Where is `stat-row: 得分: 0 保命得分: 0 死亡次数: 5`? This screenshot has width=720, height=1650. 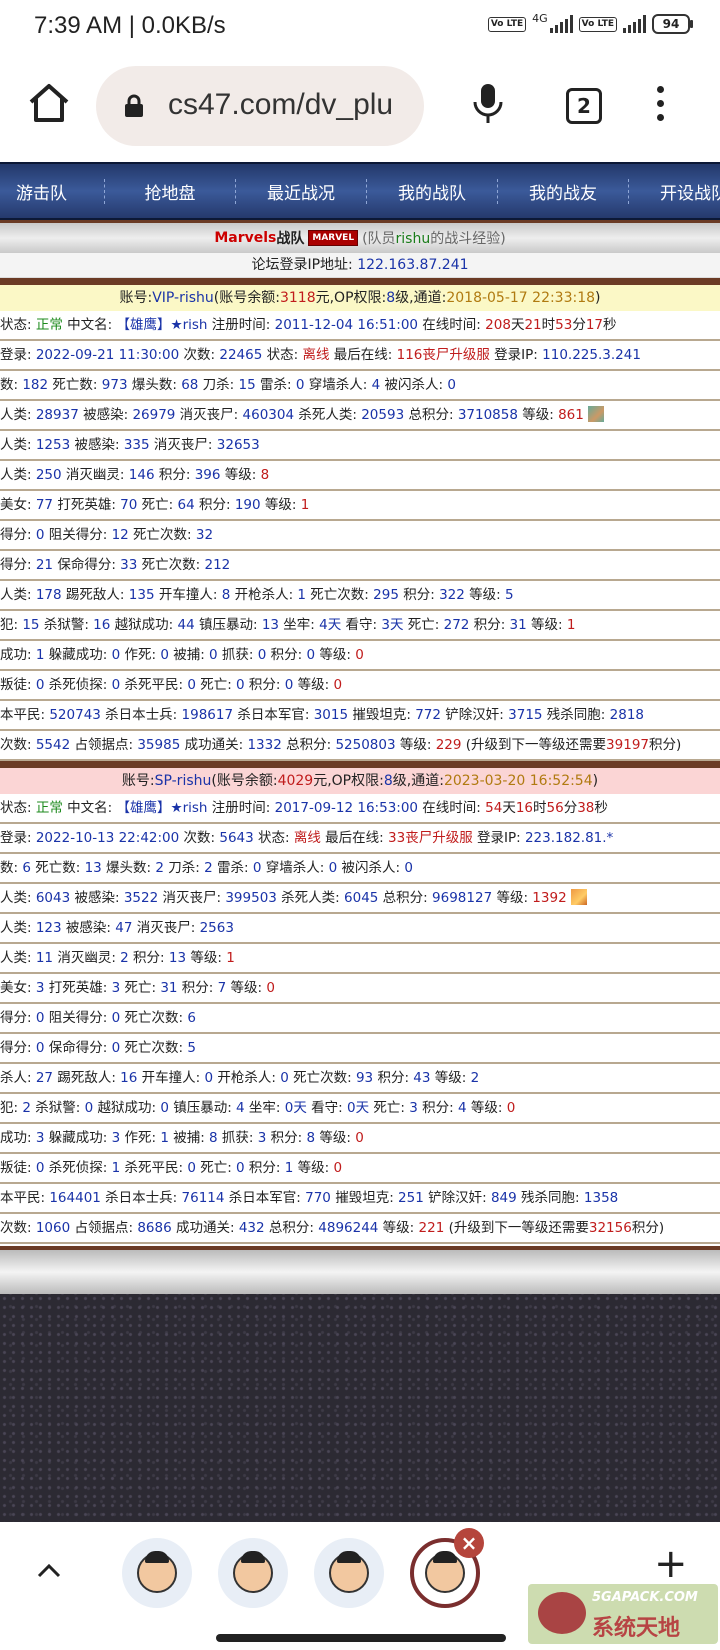 stat-row: 得分: 0 保命得分: 0 死亡次数: 5 is located at coordinates (360, 1049).